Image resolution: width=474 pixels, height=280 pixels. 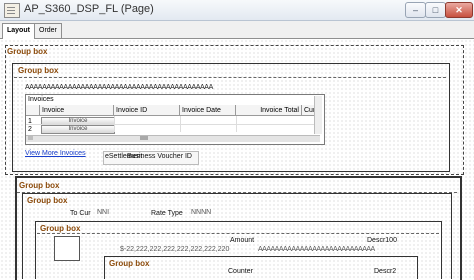 I want to click on amount-group-box-label: Group box, so click(x=60, y=228).